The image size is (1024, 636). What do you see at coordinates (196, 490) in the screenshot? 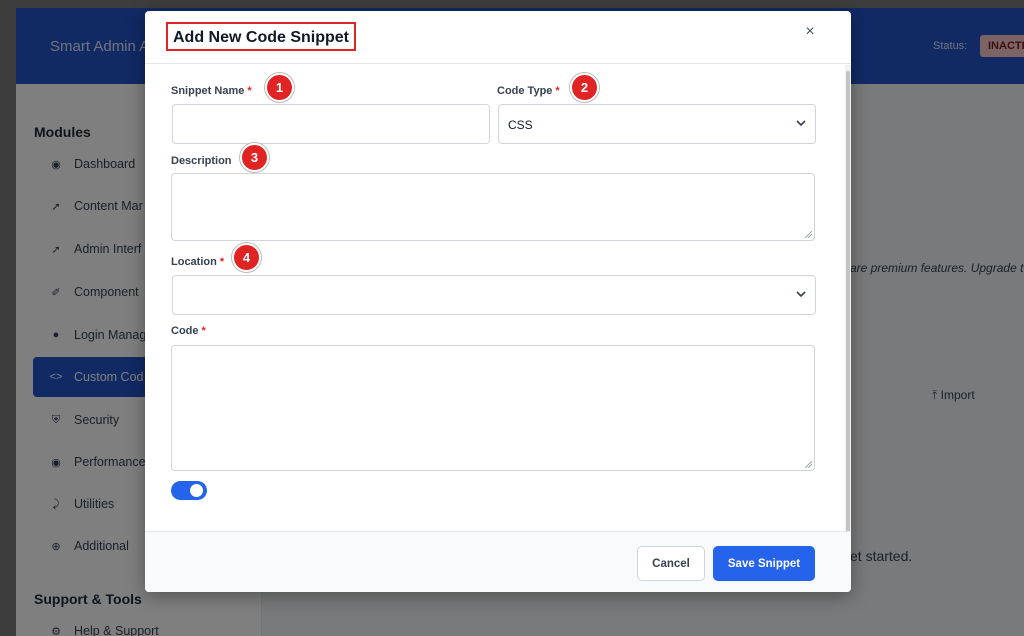
I see `toggle-knob` at bounding box center [196, 490].